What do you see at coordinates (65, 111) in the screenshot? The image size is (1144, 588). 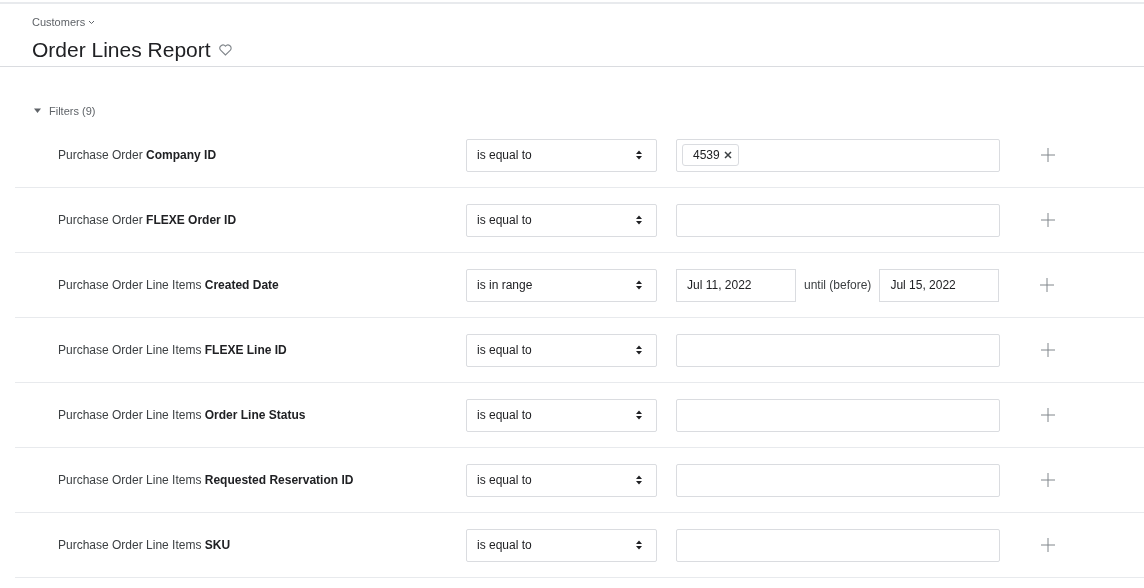 I see `filters-toggle: Filters (9)` at bounding box center [65, 111].